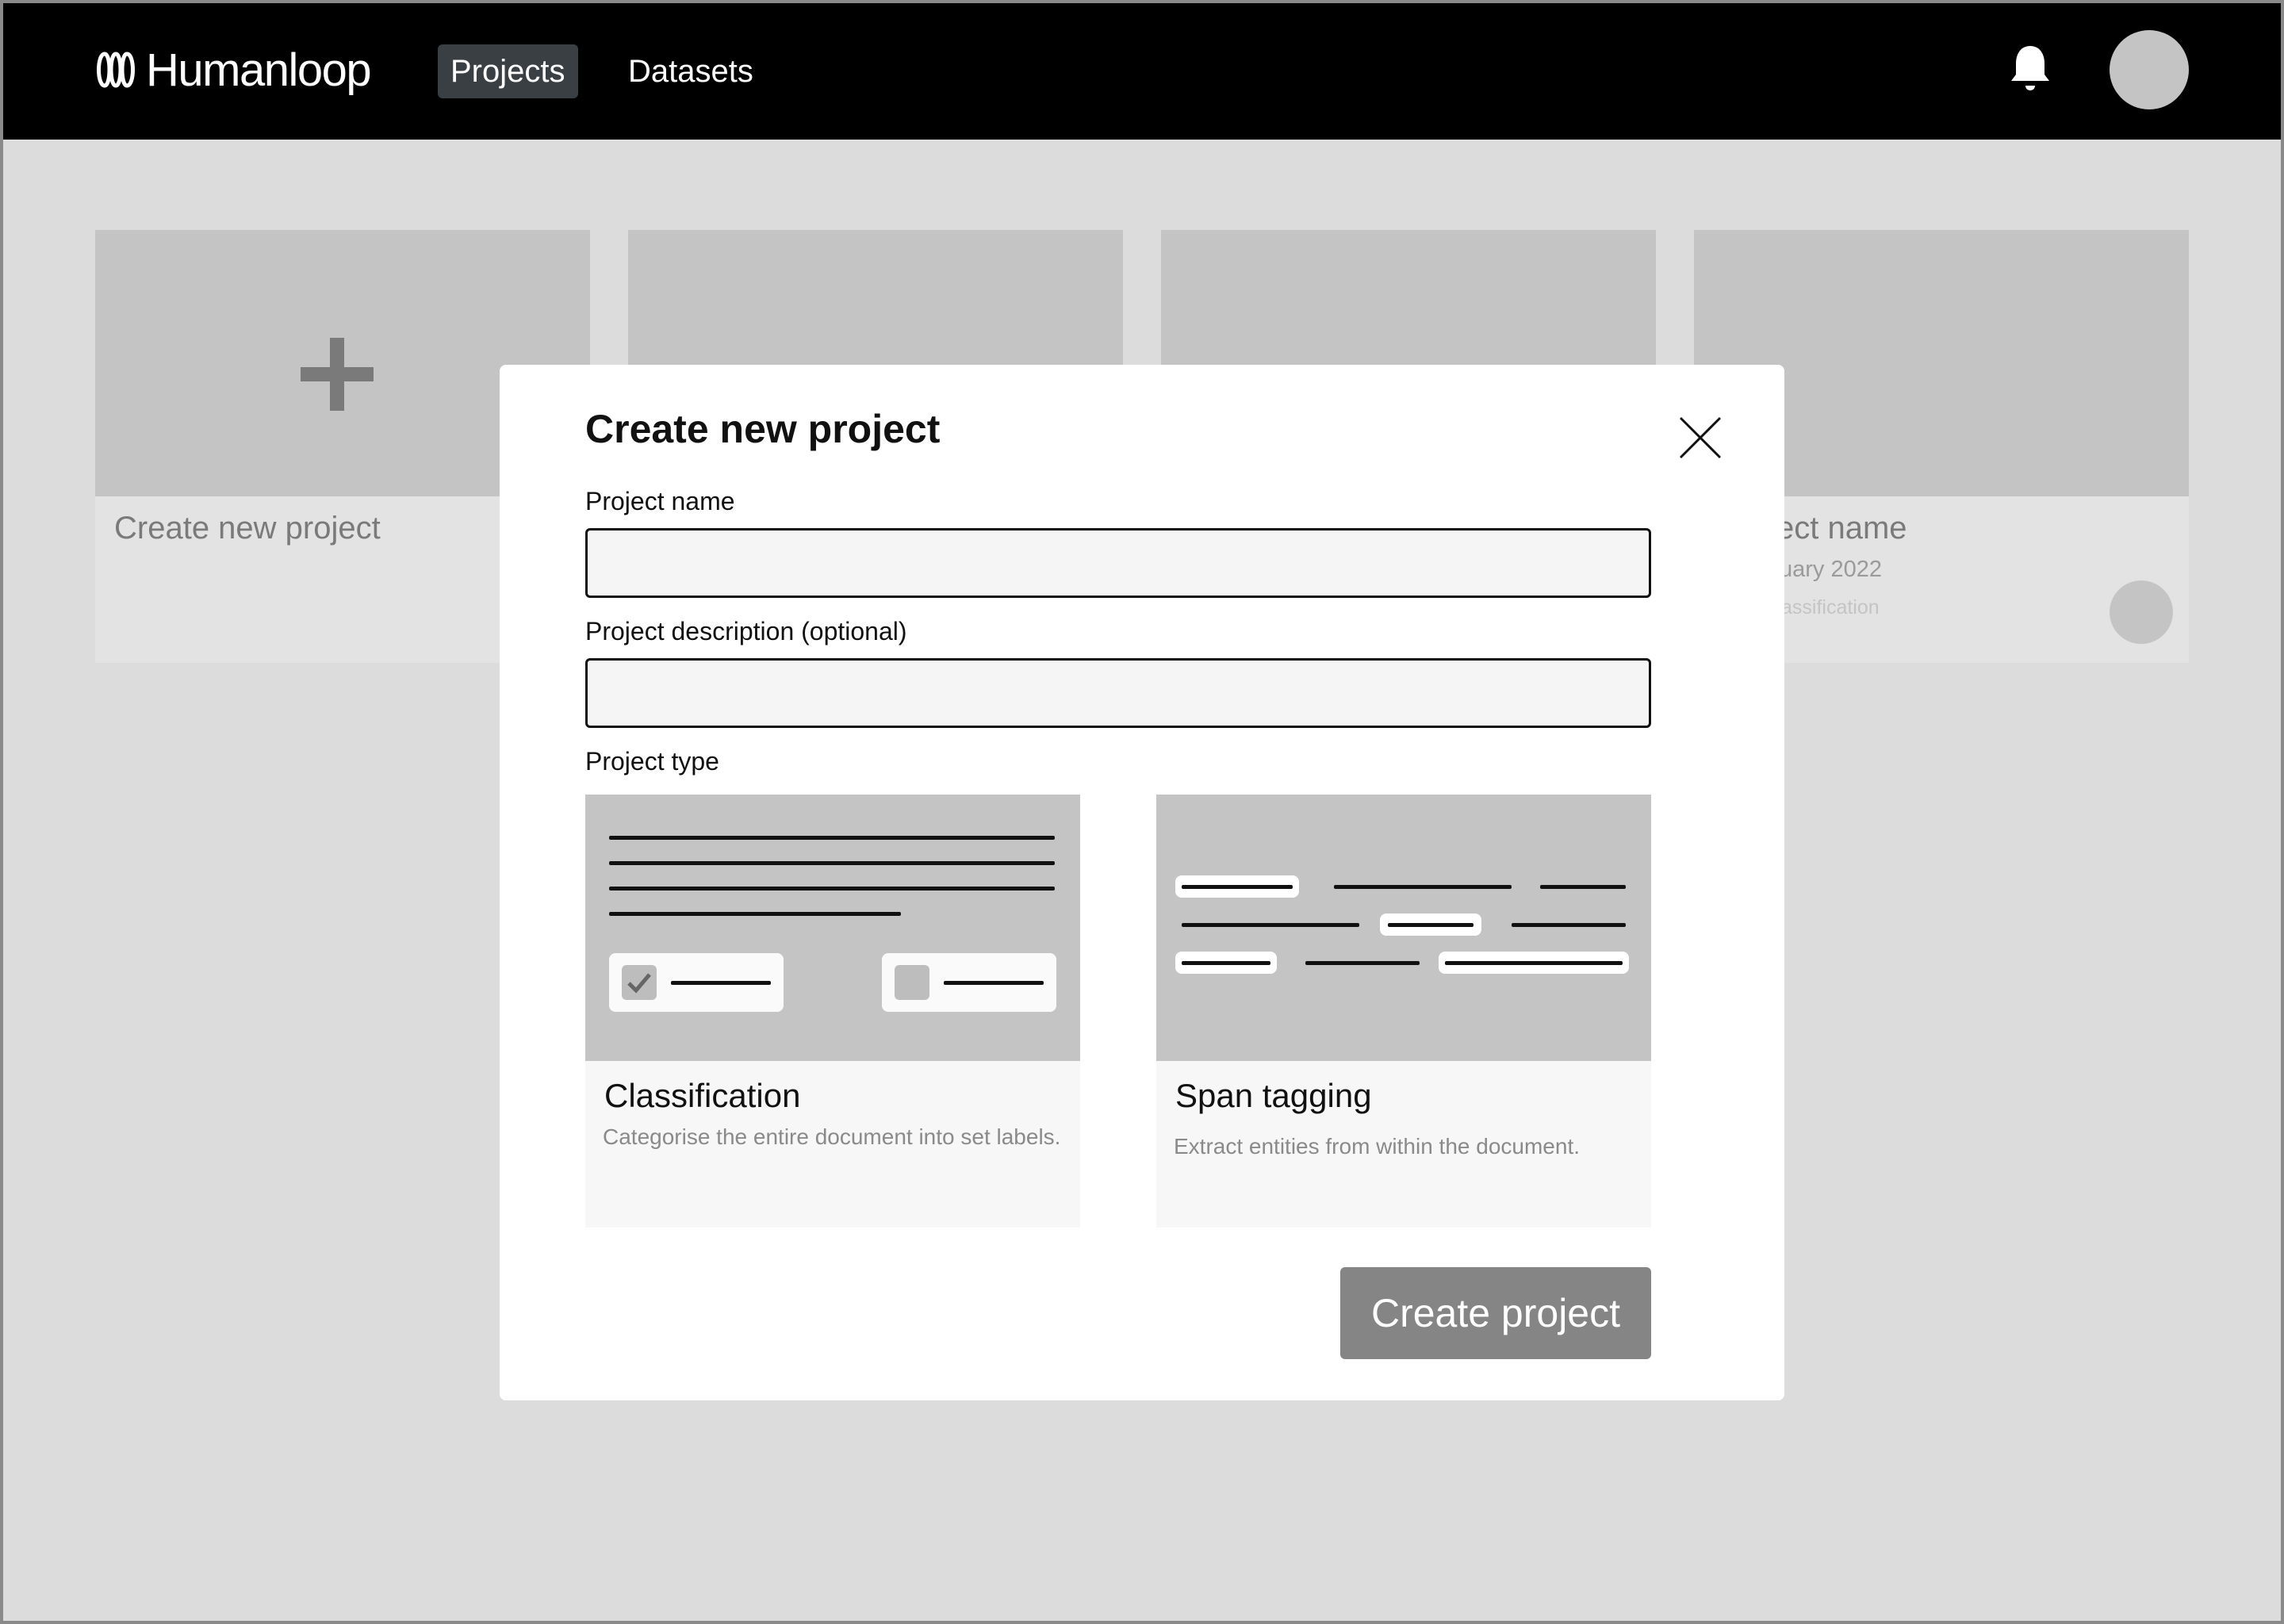  What do you see at coordinates (1495, 1313) in the screenshot?
I see `create-project-button: Create project` at bounding box center [1495, 1313].